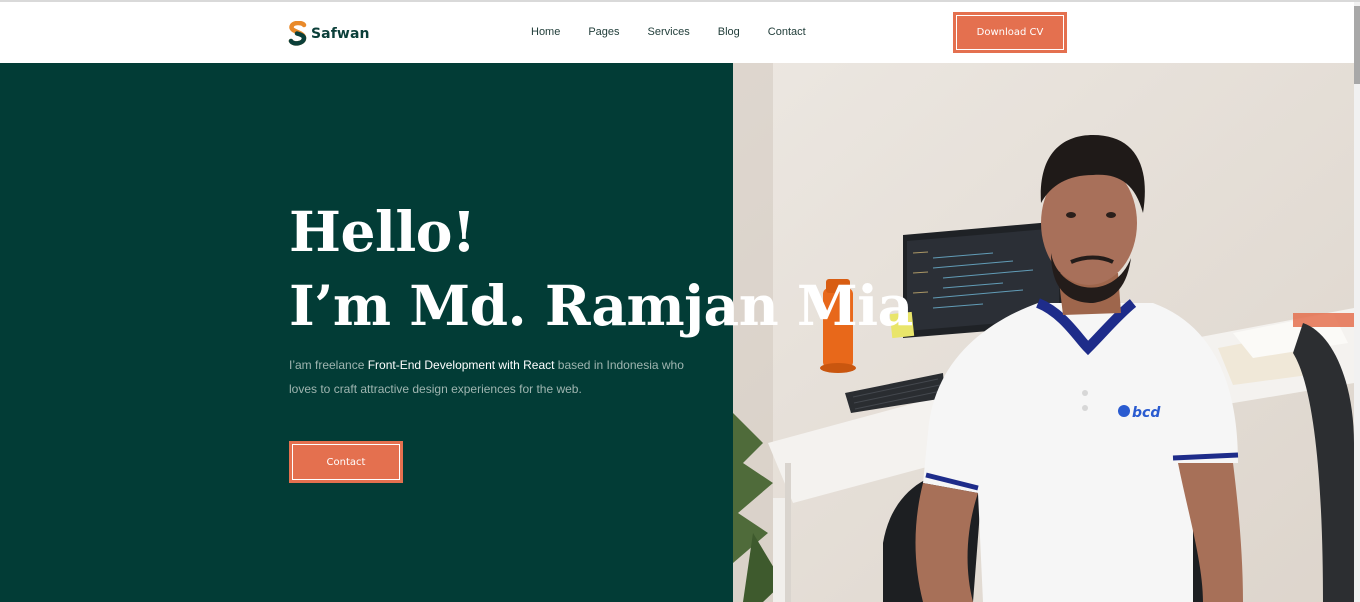 The height and width of the screenshot is (602, 1360). Describe the element at coordinates (603, 32) in the screenshot. I see `nav-pages: Pages` at that location.